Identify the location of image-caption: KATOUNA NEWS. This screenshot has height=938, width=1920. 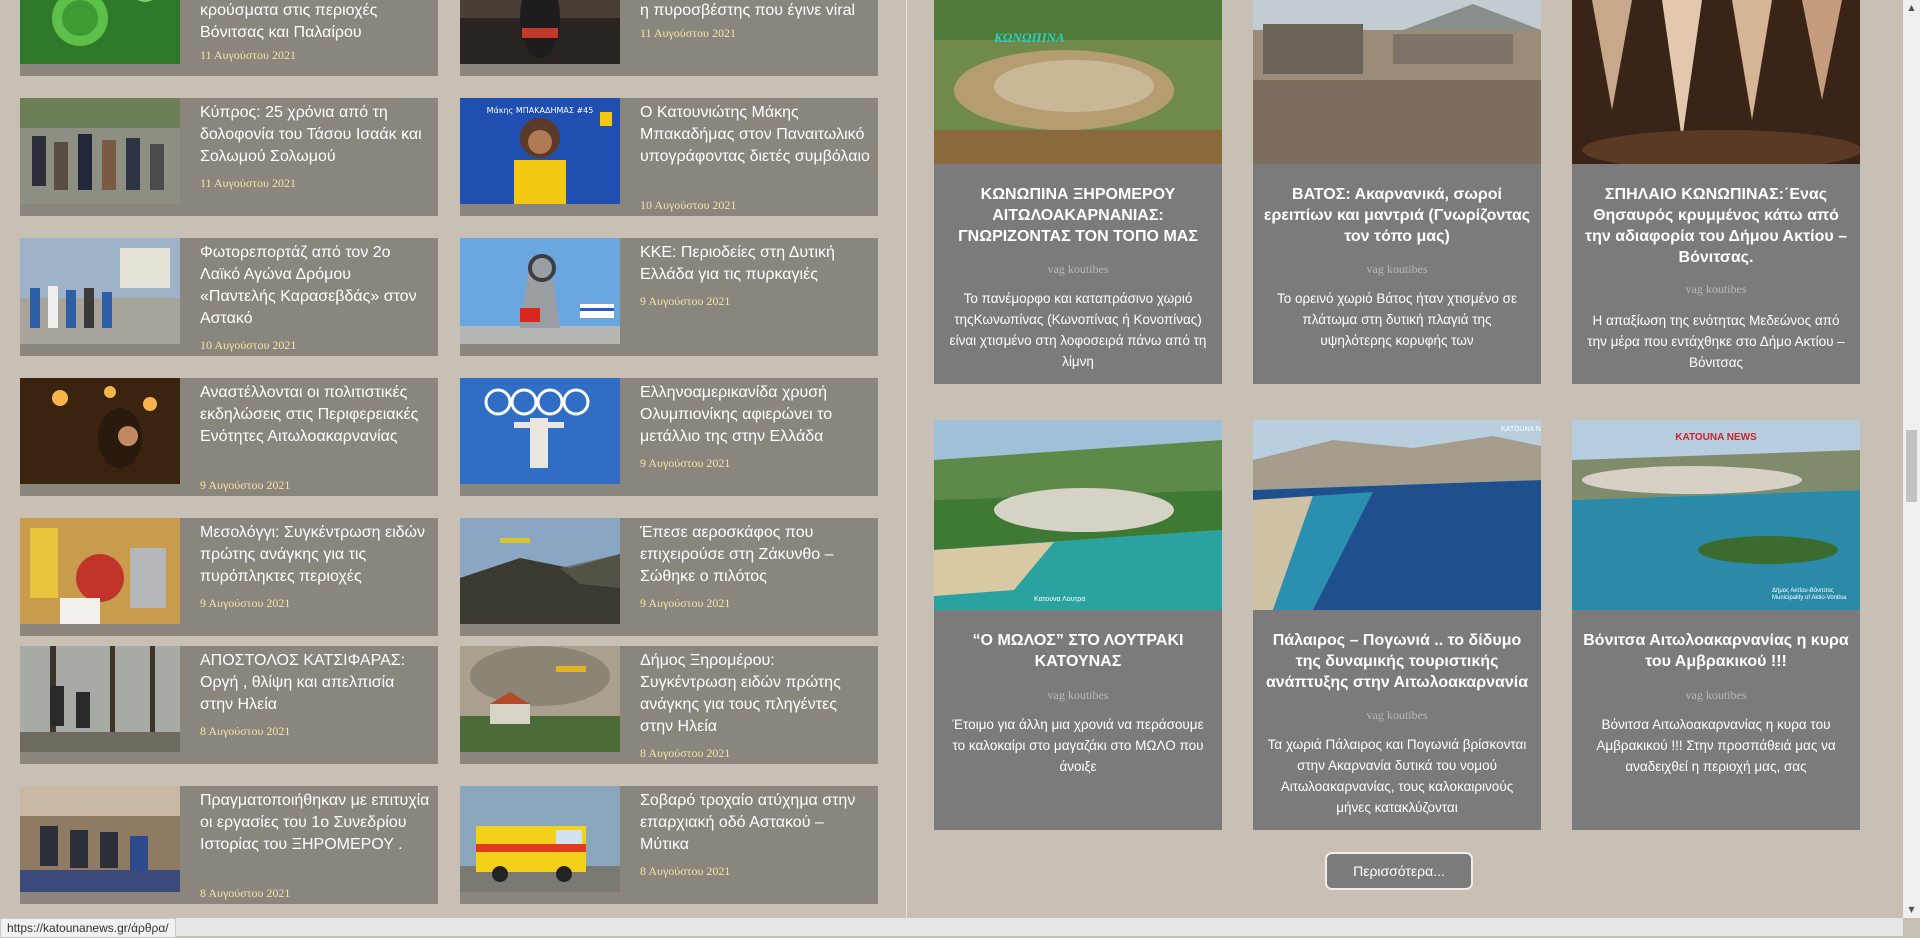
(1716, 437).